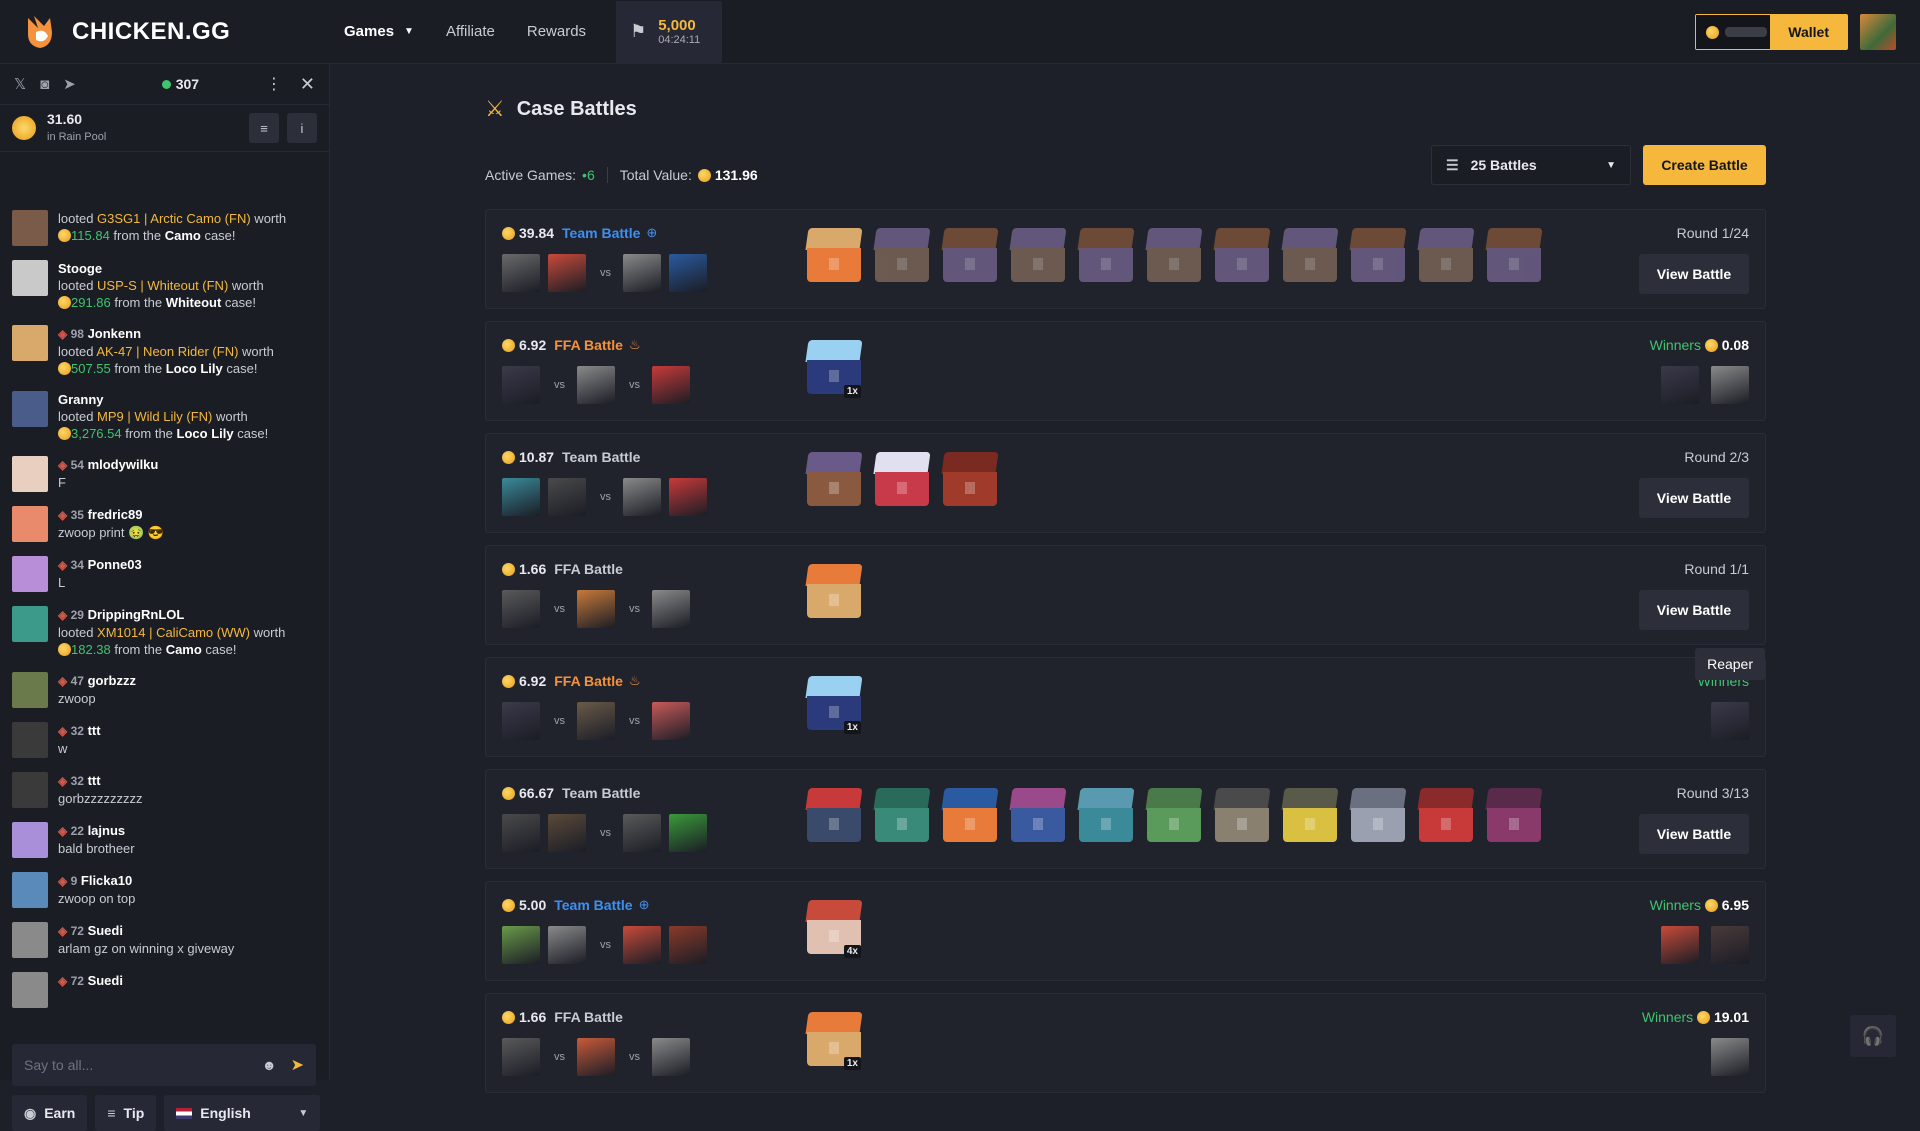 This screenshot has height=1131, width=1920. Describe the element at coordinates (470, 31) in the screenshot. I see `nav-affiliate: Affiliate` at that location.